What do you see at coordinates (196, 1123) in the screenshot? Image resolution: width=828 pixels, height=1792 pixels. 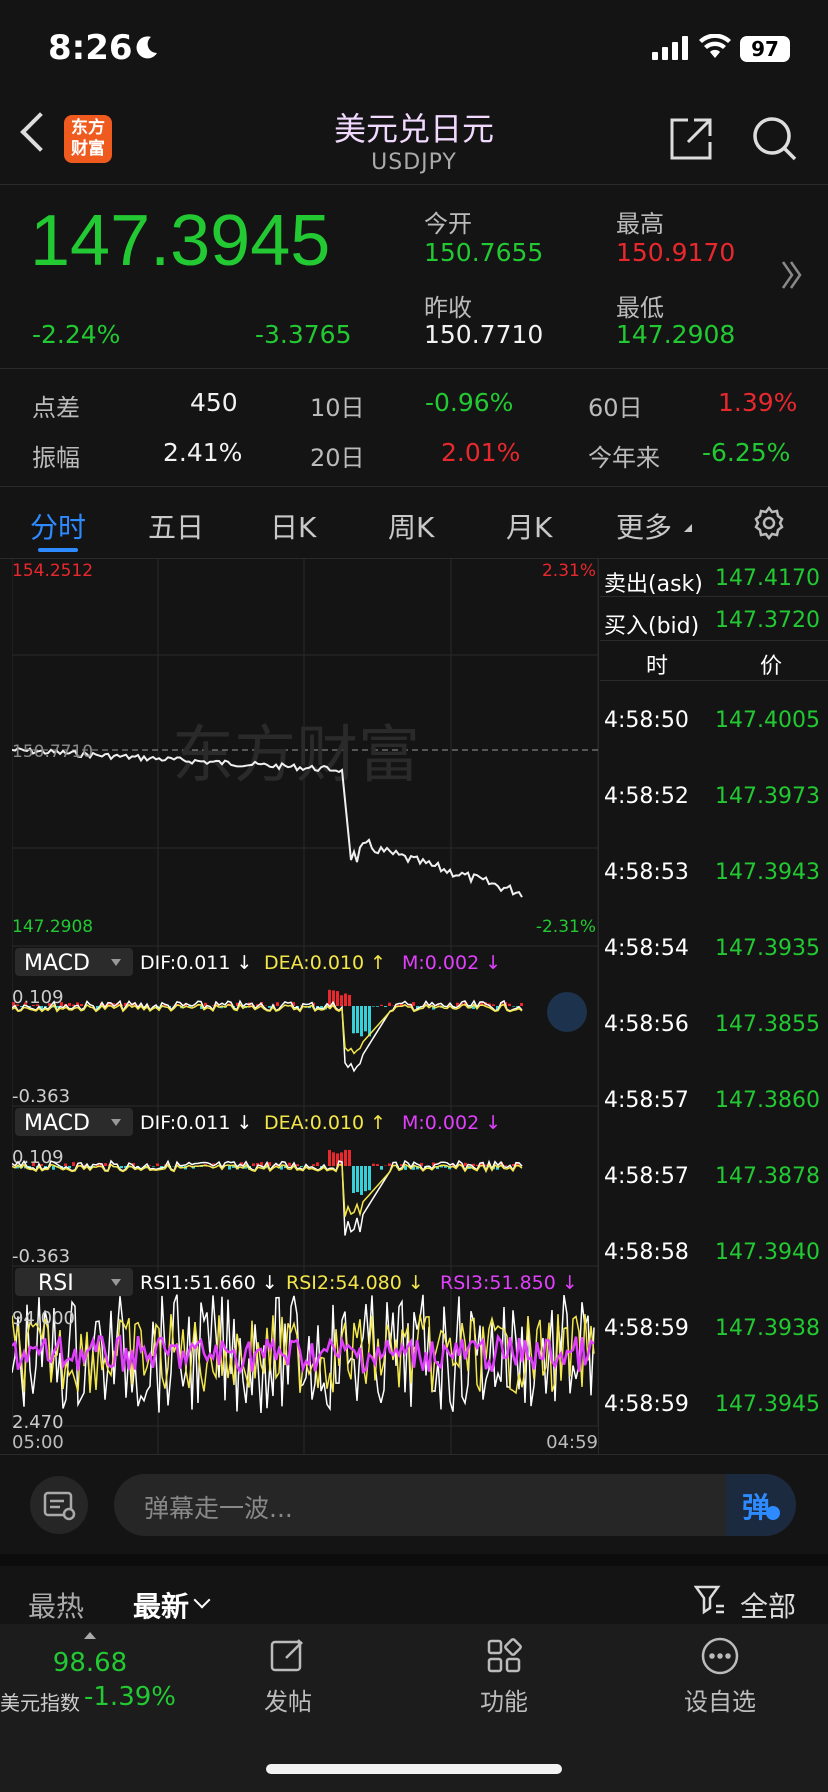 I see `macd-dif-2: DIF:0.011 ↓` at bounding box center [196, 1123].